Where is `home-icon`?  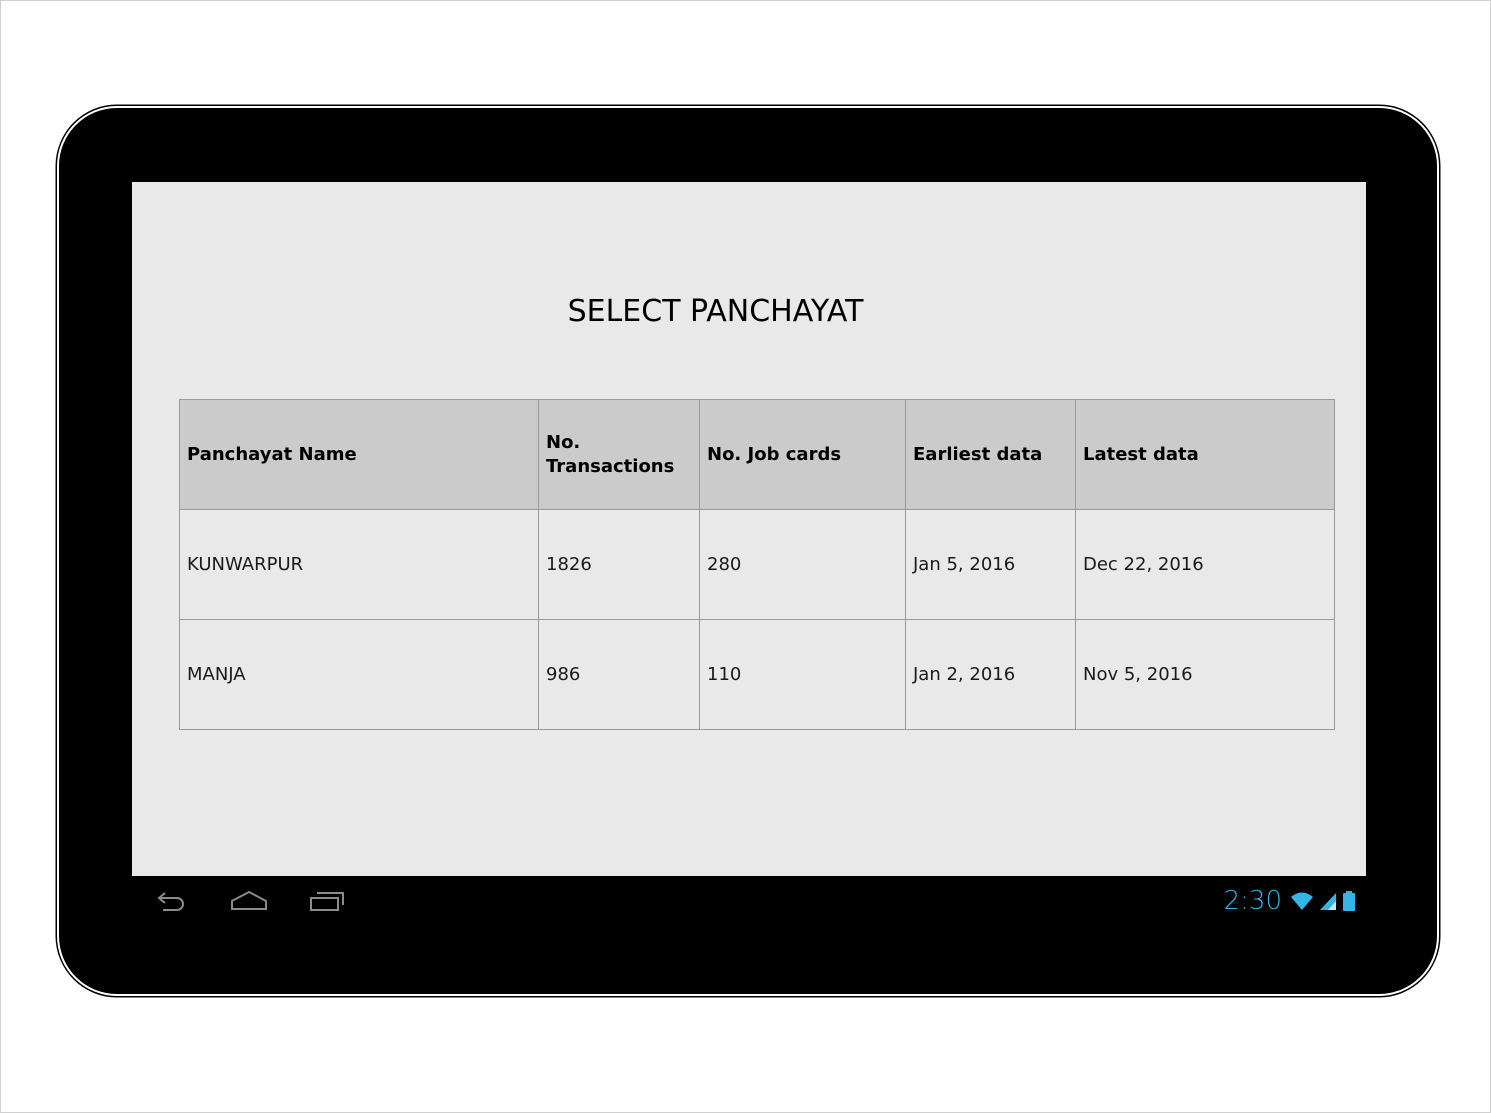 home-icon is located at coordinates (249, 900).